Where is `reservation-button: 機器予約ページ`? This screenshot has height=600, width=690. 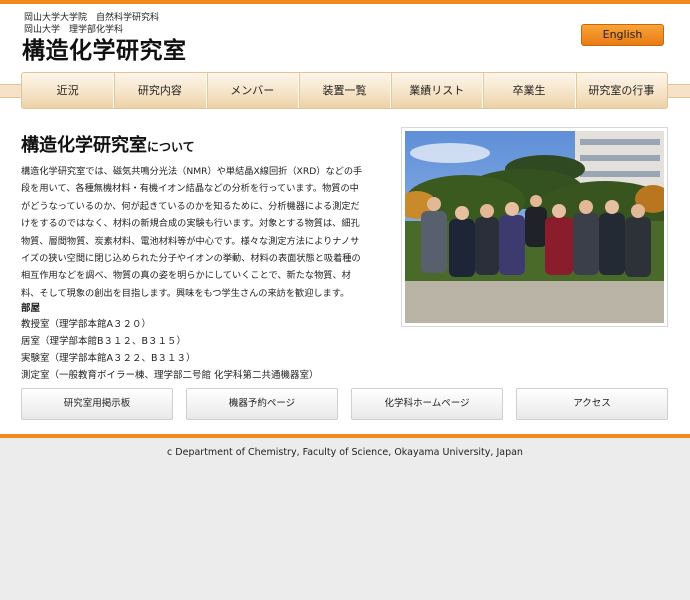 reservation-button: 機器予約ページ is located at coordinates (262, 404).